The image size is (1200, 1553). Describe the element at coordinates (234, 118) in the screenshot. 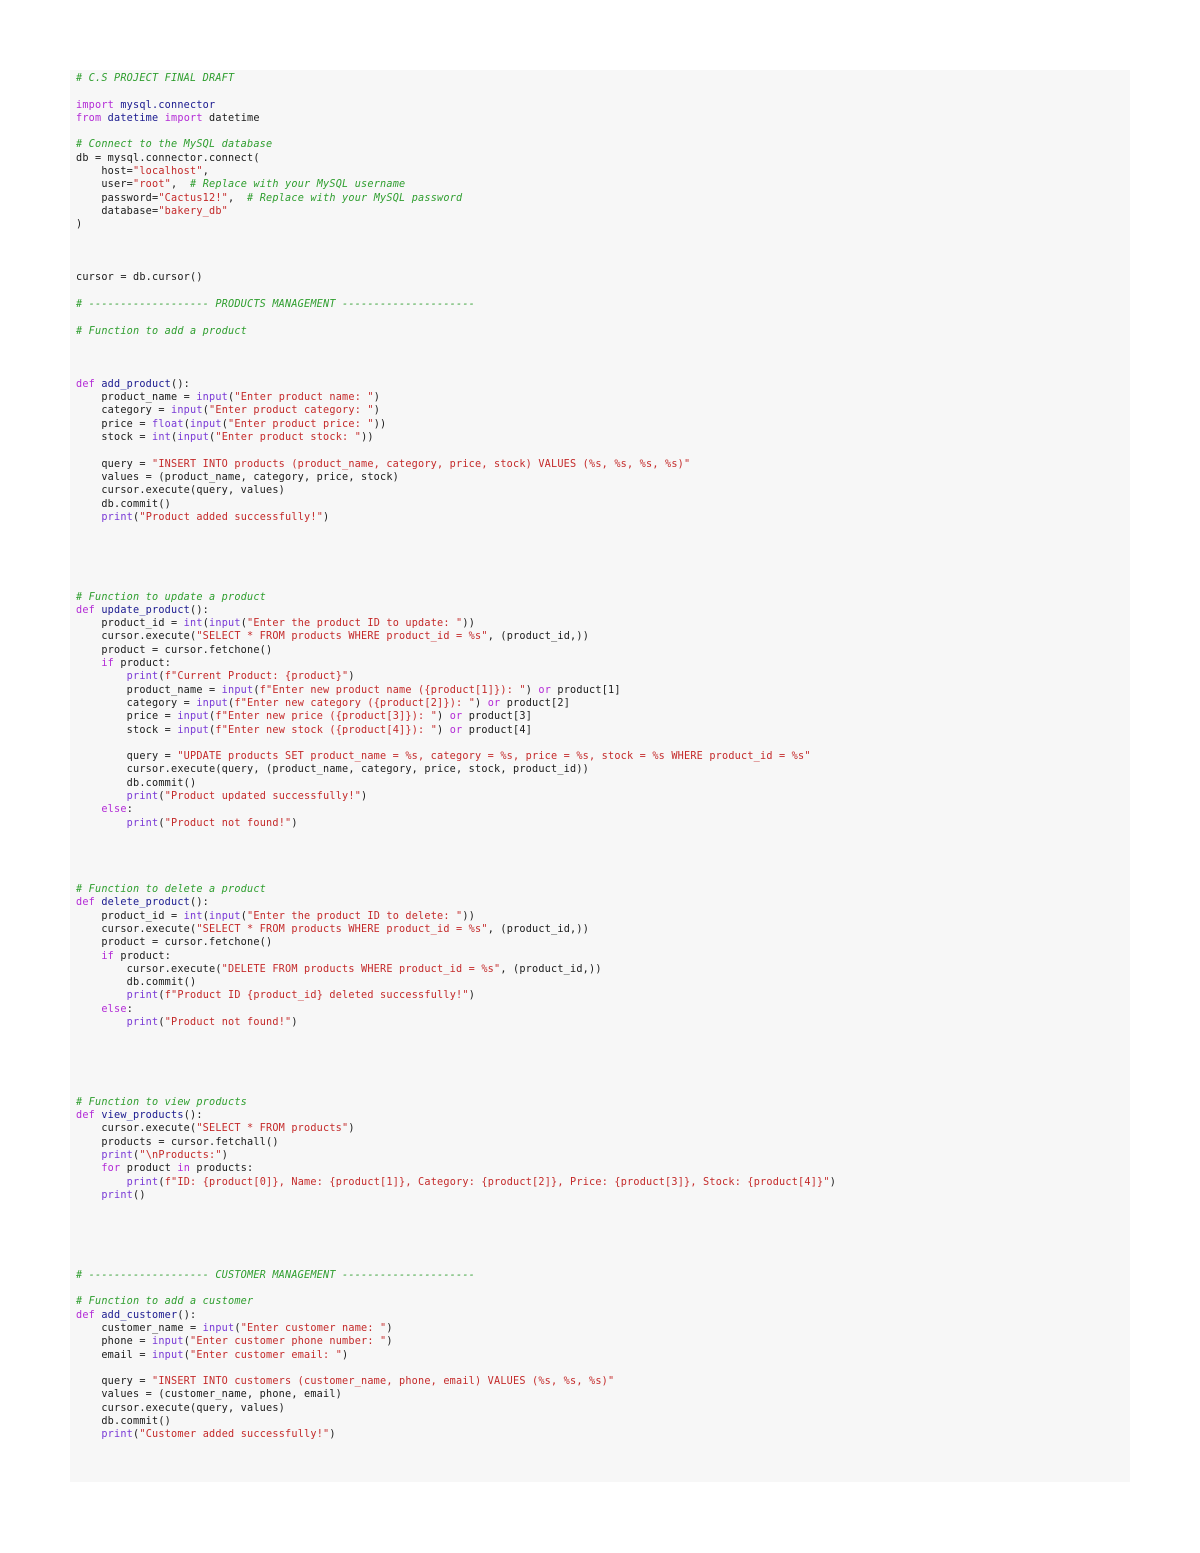

I see `plain-token: datetime` at that location.